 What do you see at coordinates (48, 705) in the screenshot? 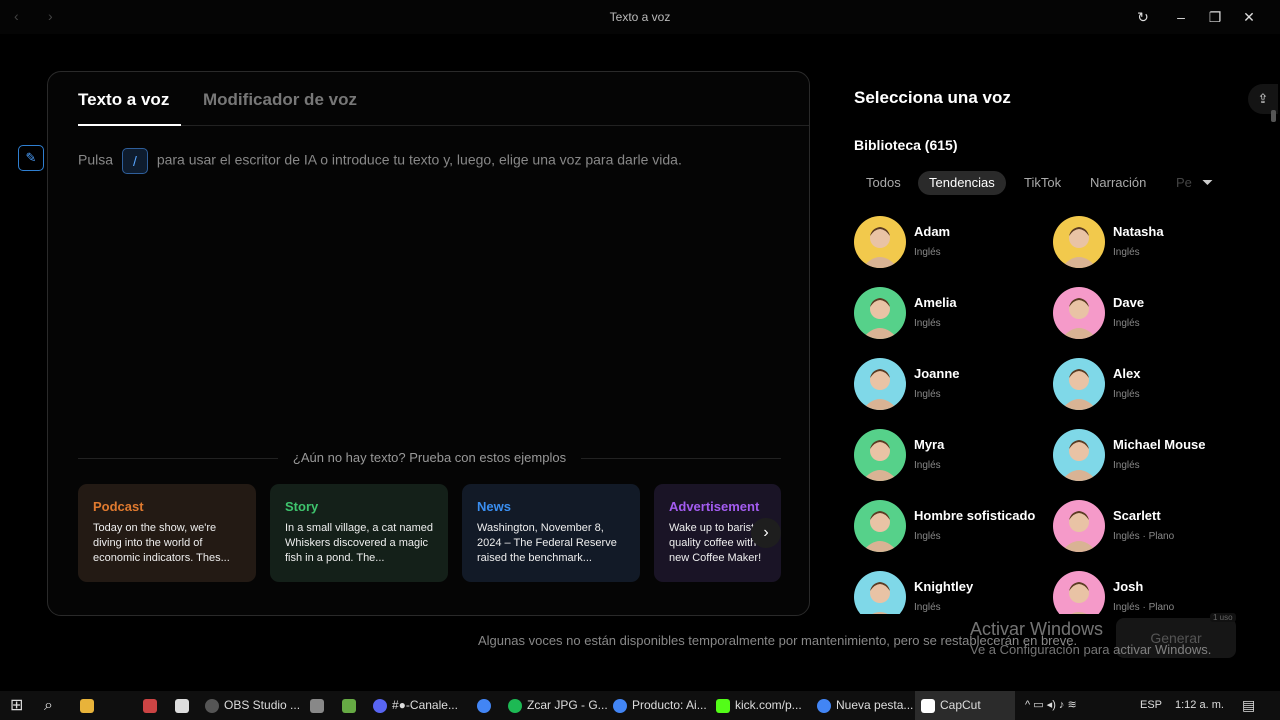
I see `search-icon: ⌕` at bounding box center [48, 705].